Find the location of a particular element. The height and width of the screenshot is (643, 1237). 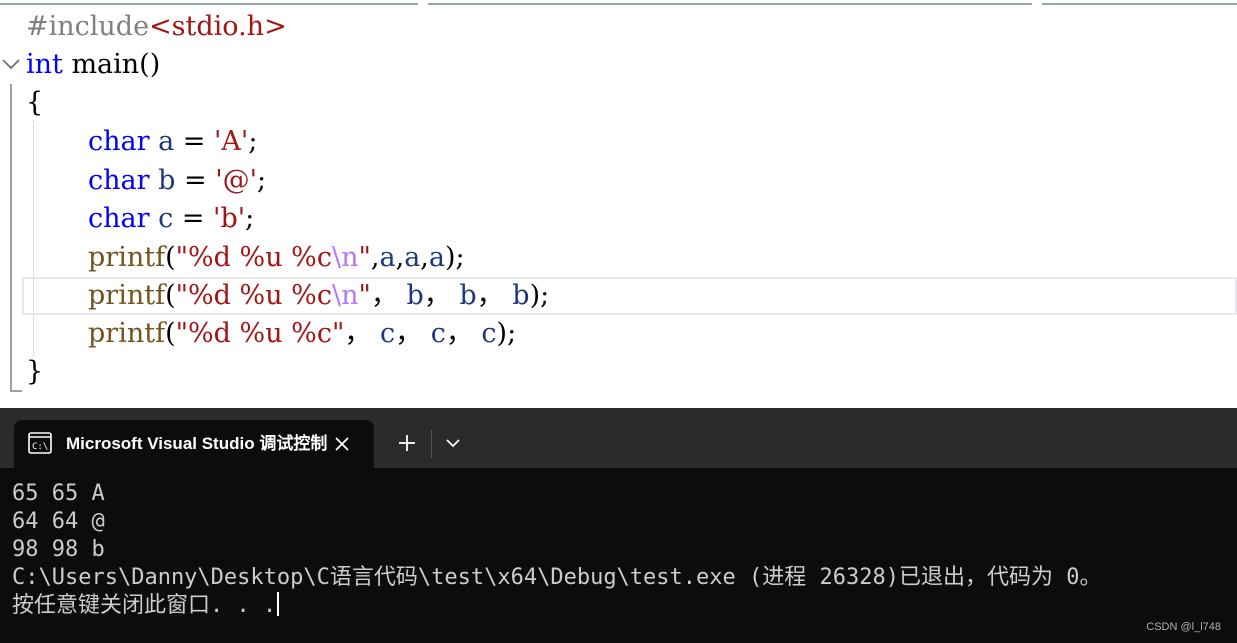

svg-text: C:\ is located at coordinates (40, 447).